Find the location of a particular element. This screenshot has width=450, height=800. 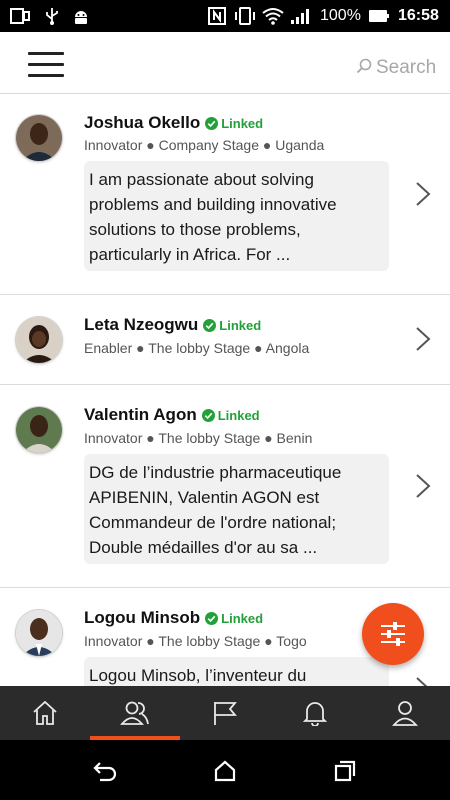

usb-icon is located at coordinates (52, 16).